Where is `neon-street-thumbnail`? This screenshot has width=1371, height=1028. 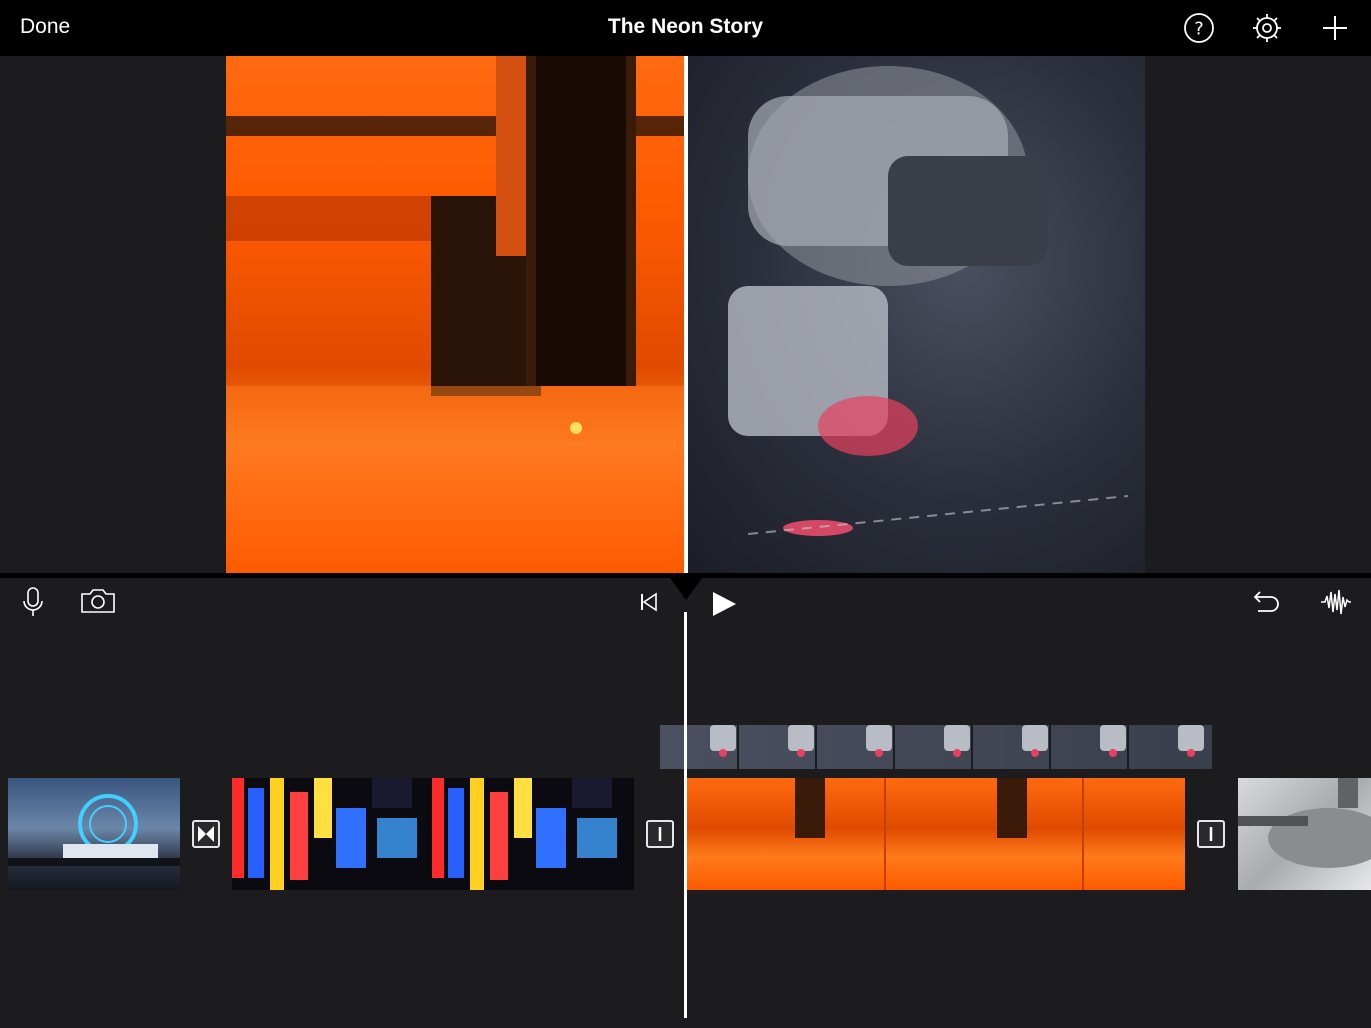
neon-street-thumbnail is located at coordinates (424, 834).